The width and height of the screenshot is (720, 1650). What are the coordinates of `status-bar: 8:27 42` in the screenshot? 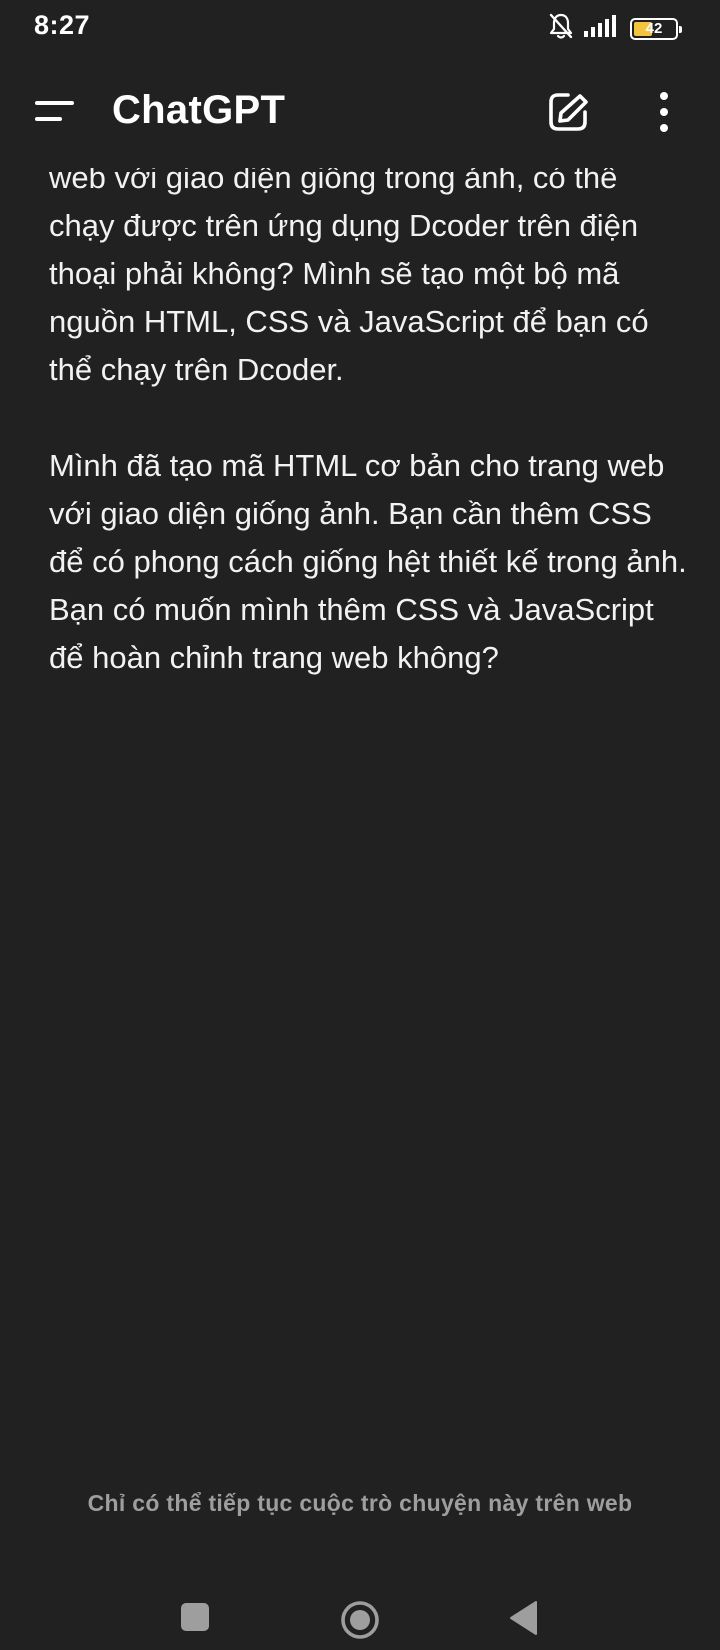 It's located at (360, 28).